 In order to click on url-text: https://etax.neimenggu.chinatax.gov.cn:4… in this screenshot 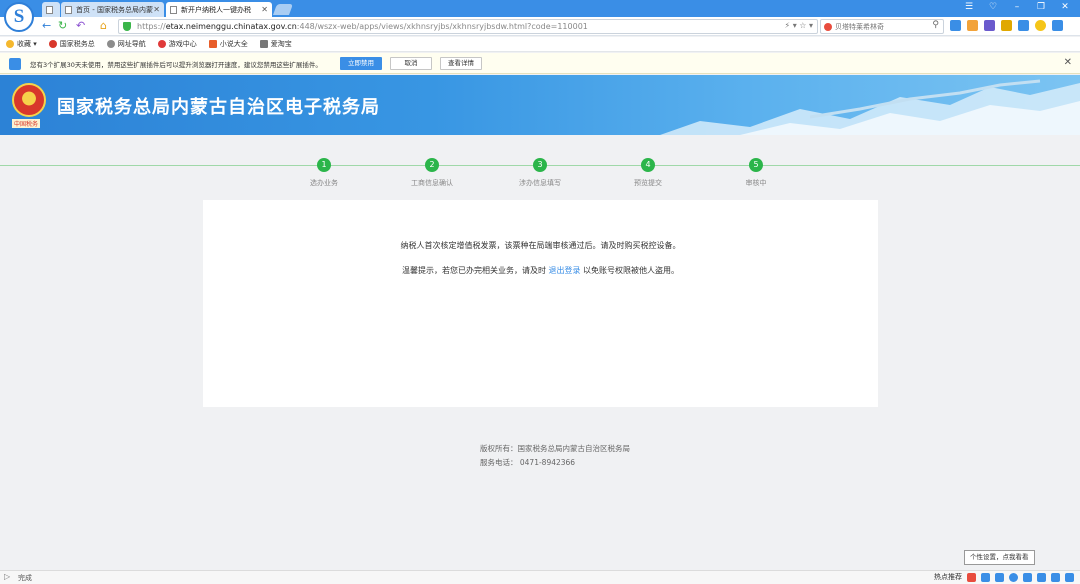, I will do `click(362, 27)`.